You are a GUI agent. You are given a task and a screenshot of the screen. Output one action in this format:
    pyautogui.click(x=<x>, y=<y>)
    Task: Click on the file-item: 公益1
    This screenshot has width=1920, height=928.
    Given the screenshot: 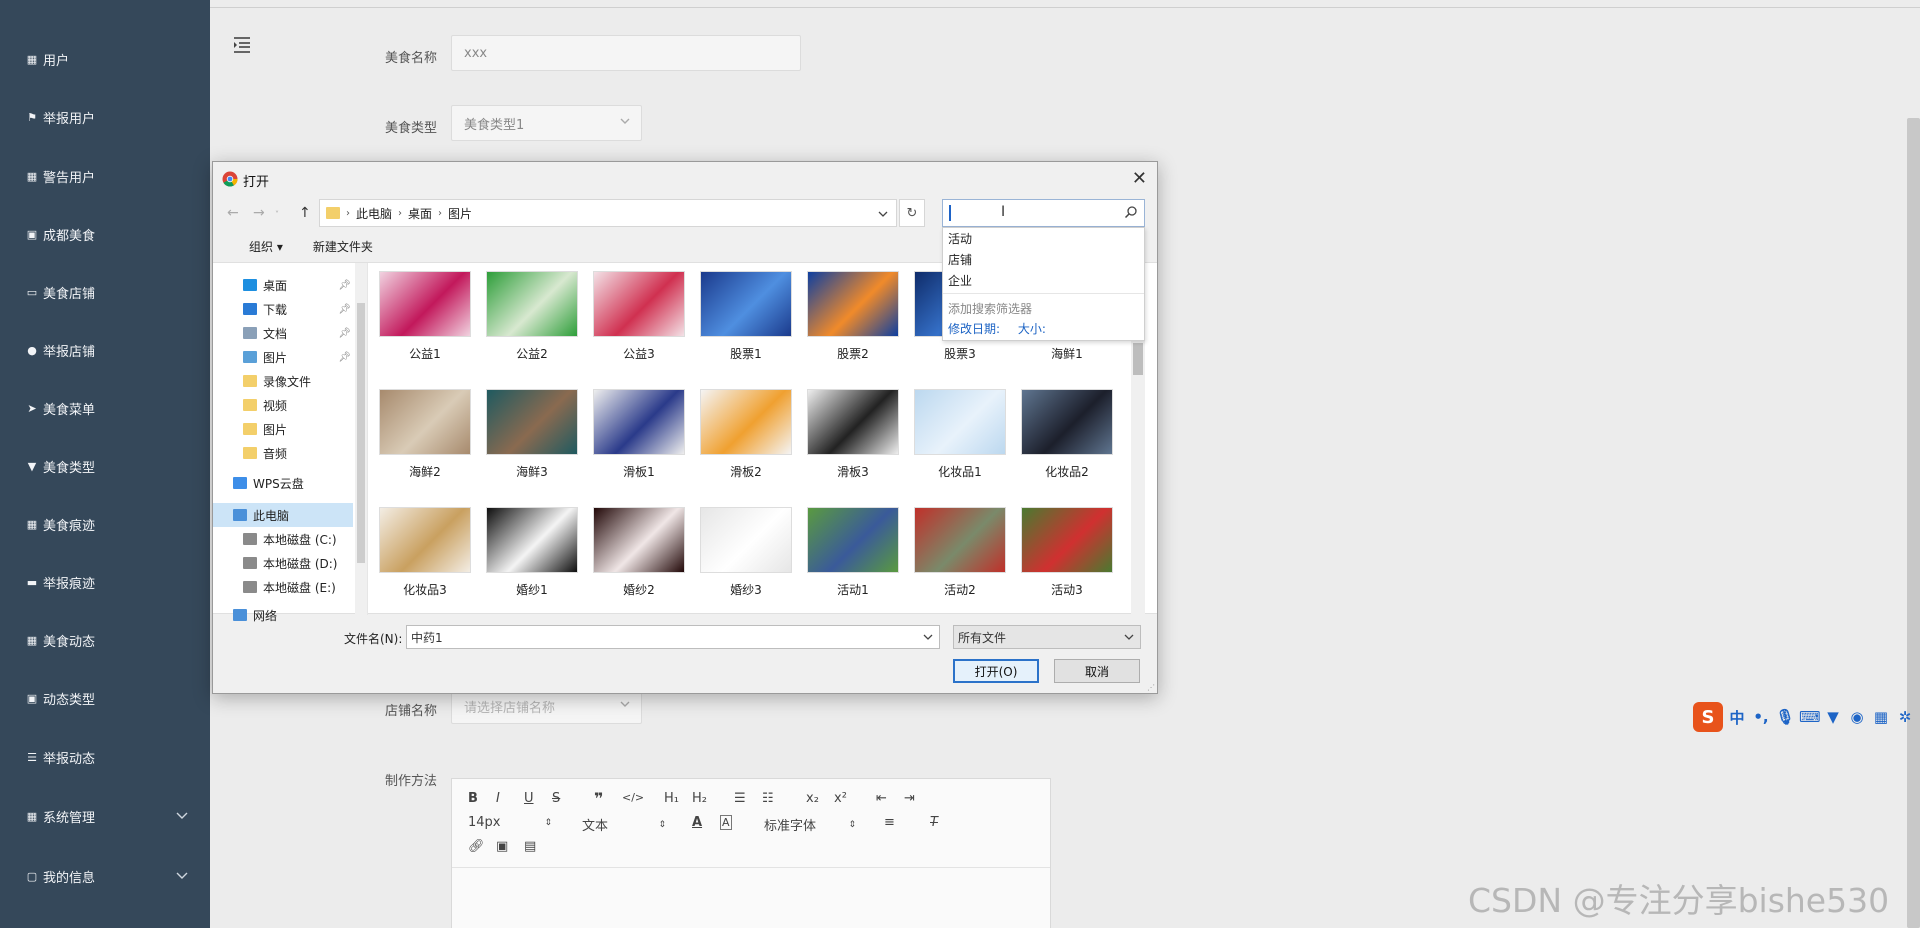 What is the action you would take?
    pyautogui.click(x=425, y=326)
    